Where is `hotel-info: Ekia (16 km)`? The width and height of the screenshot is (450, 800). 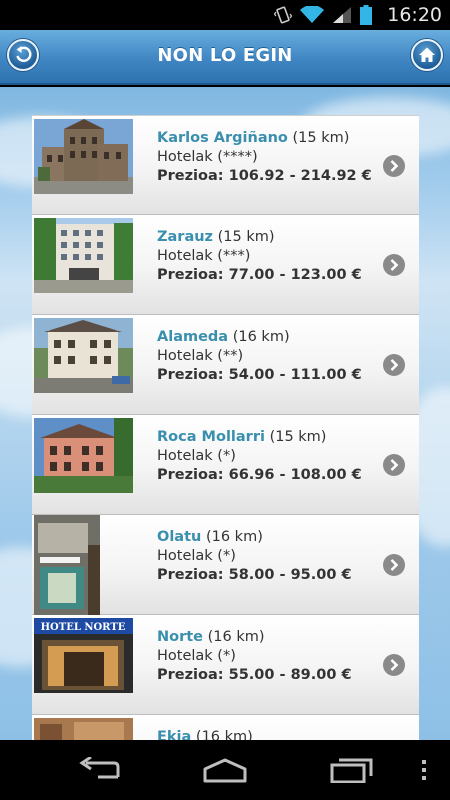
hotel-info: Ekia (16 km) is located at coordinates (268, 734).